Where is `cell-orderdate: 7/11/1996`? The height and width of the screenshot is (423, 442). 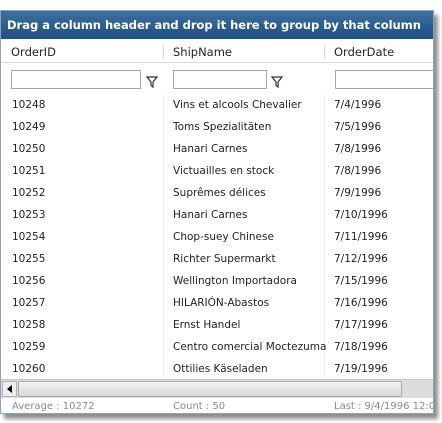
cell-orderdate: 7/11/1996 is located at coordinates (361, 237).